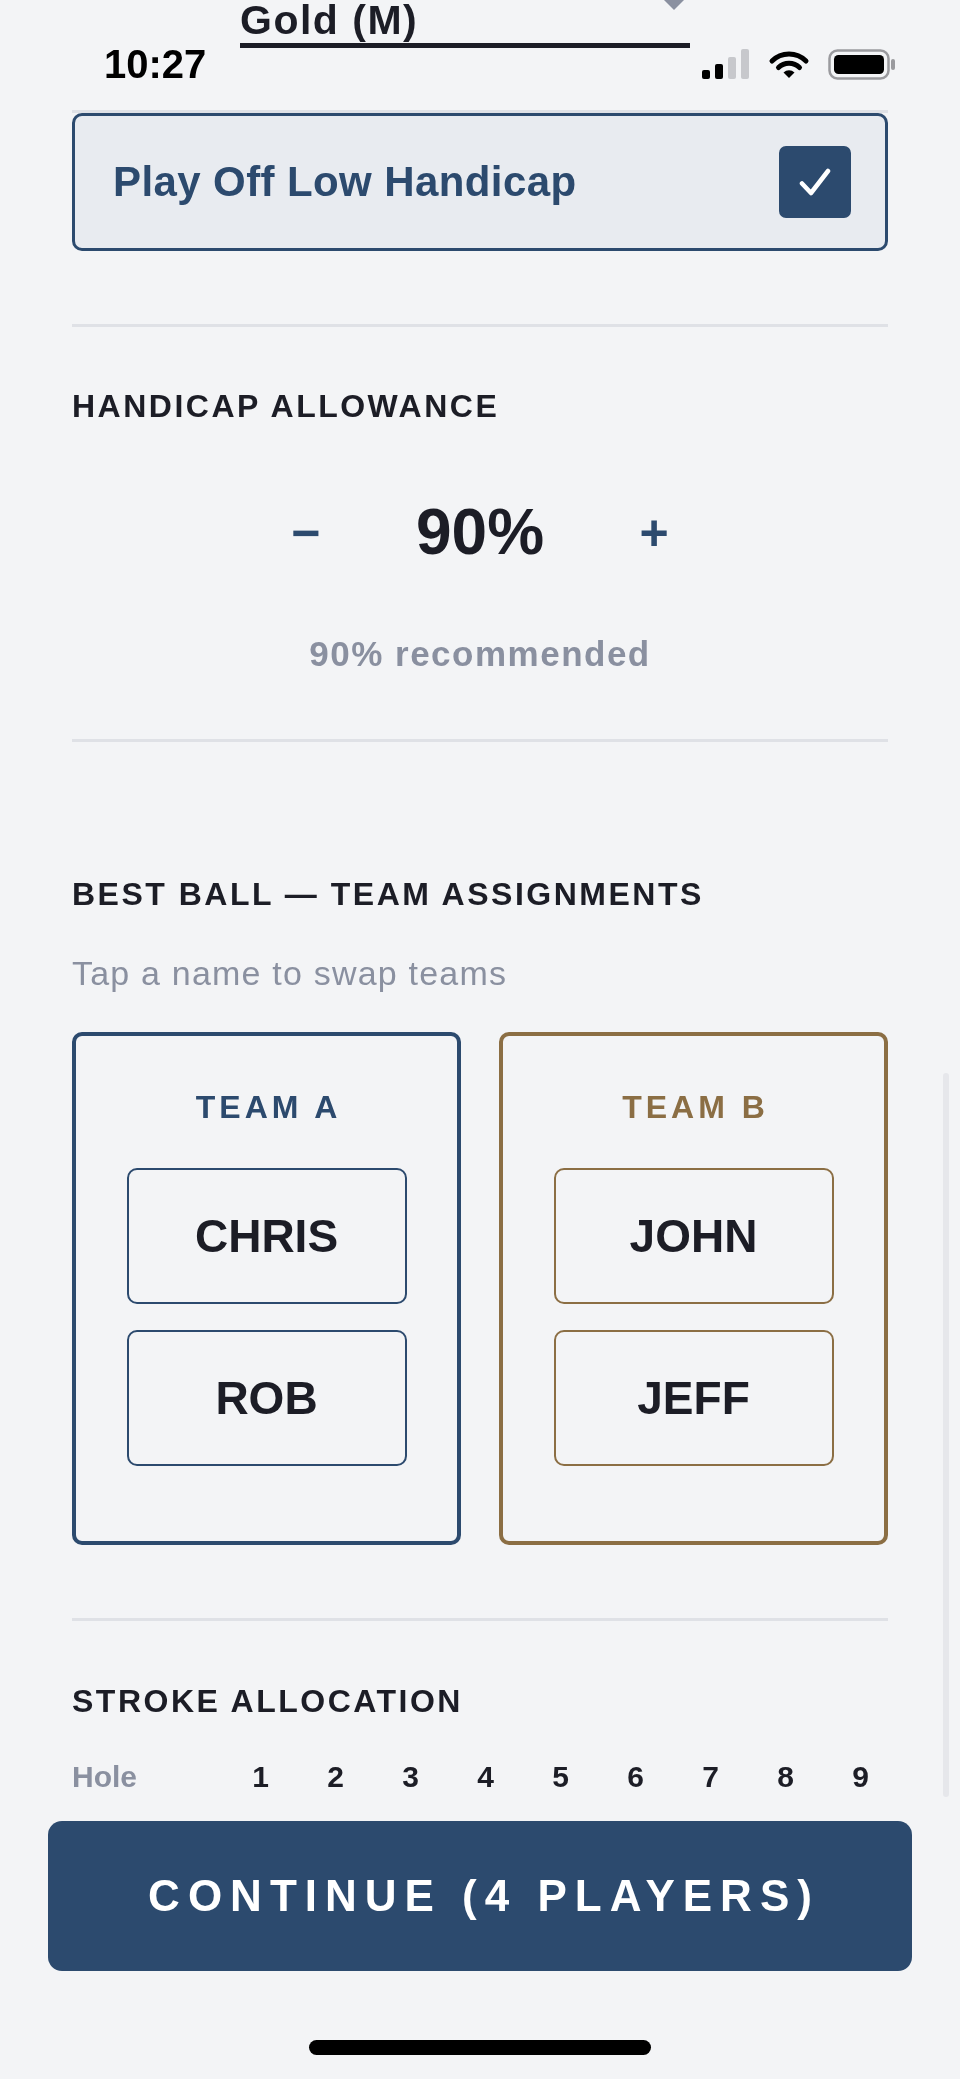 The height and width of the screenshot is (2079, 960). Describe the element at coordinates (785, 1777) in the screenshot. I see `hole-number: 8` at that location.